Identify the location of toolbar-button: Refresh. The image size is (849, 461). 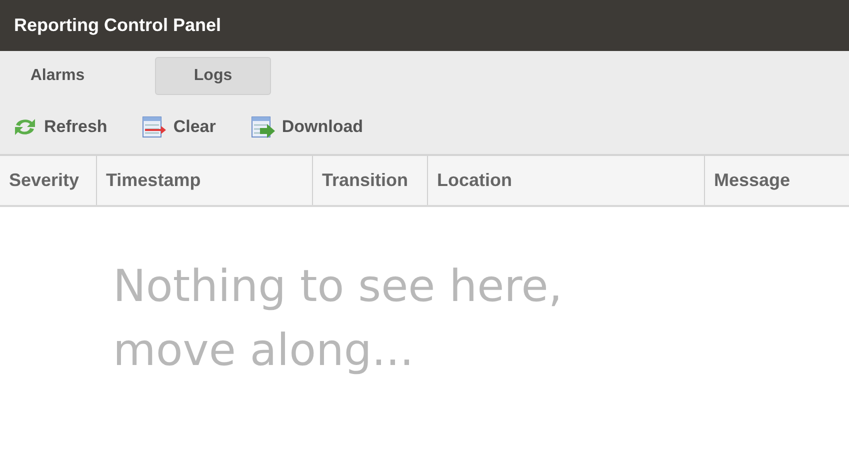
(76, 127).